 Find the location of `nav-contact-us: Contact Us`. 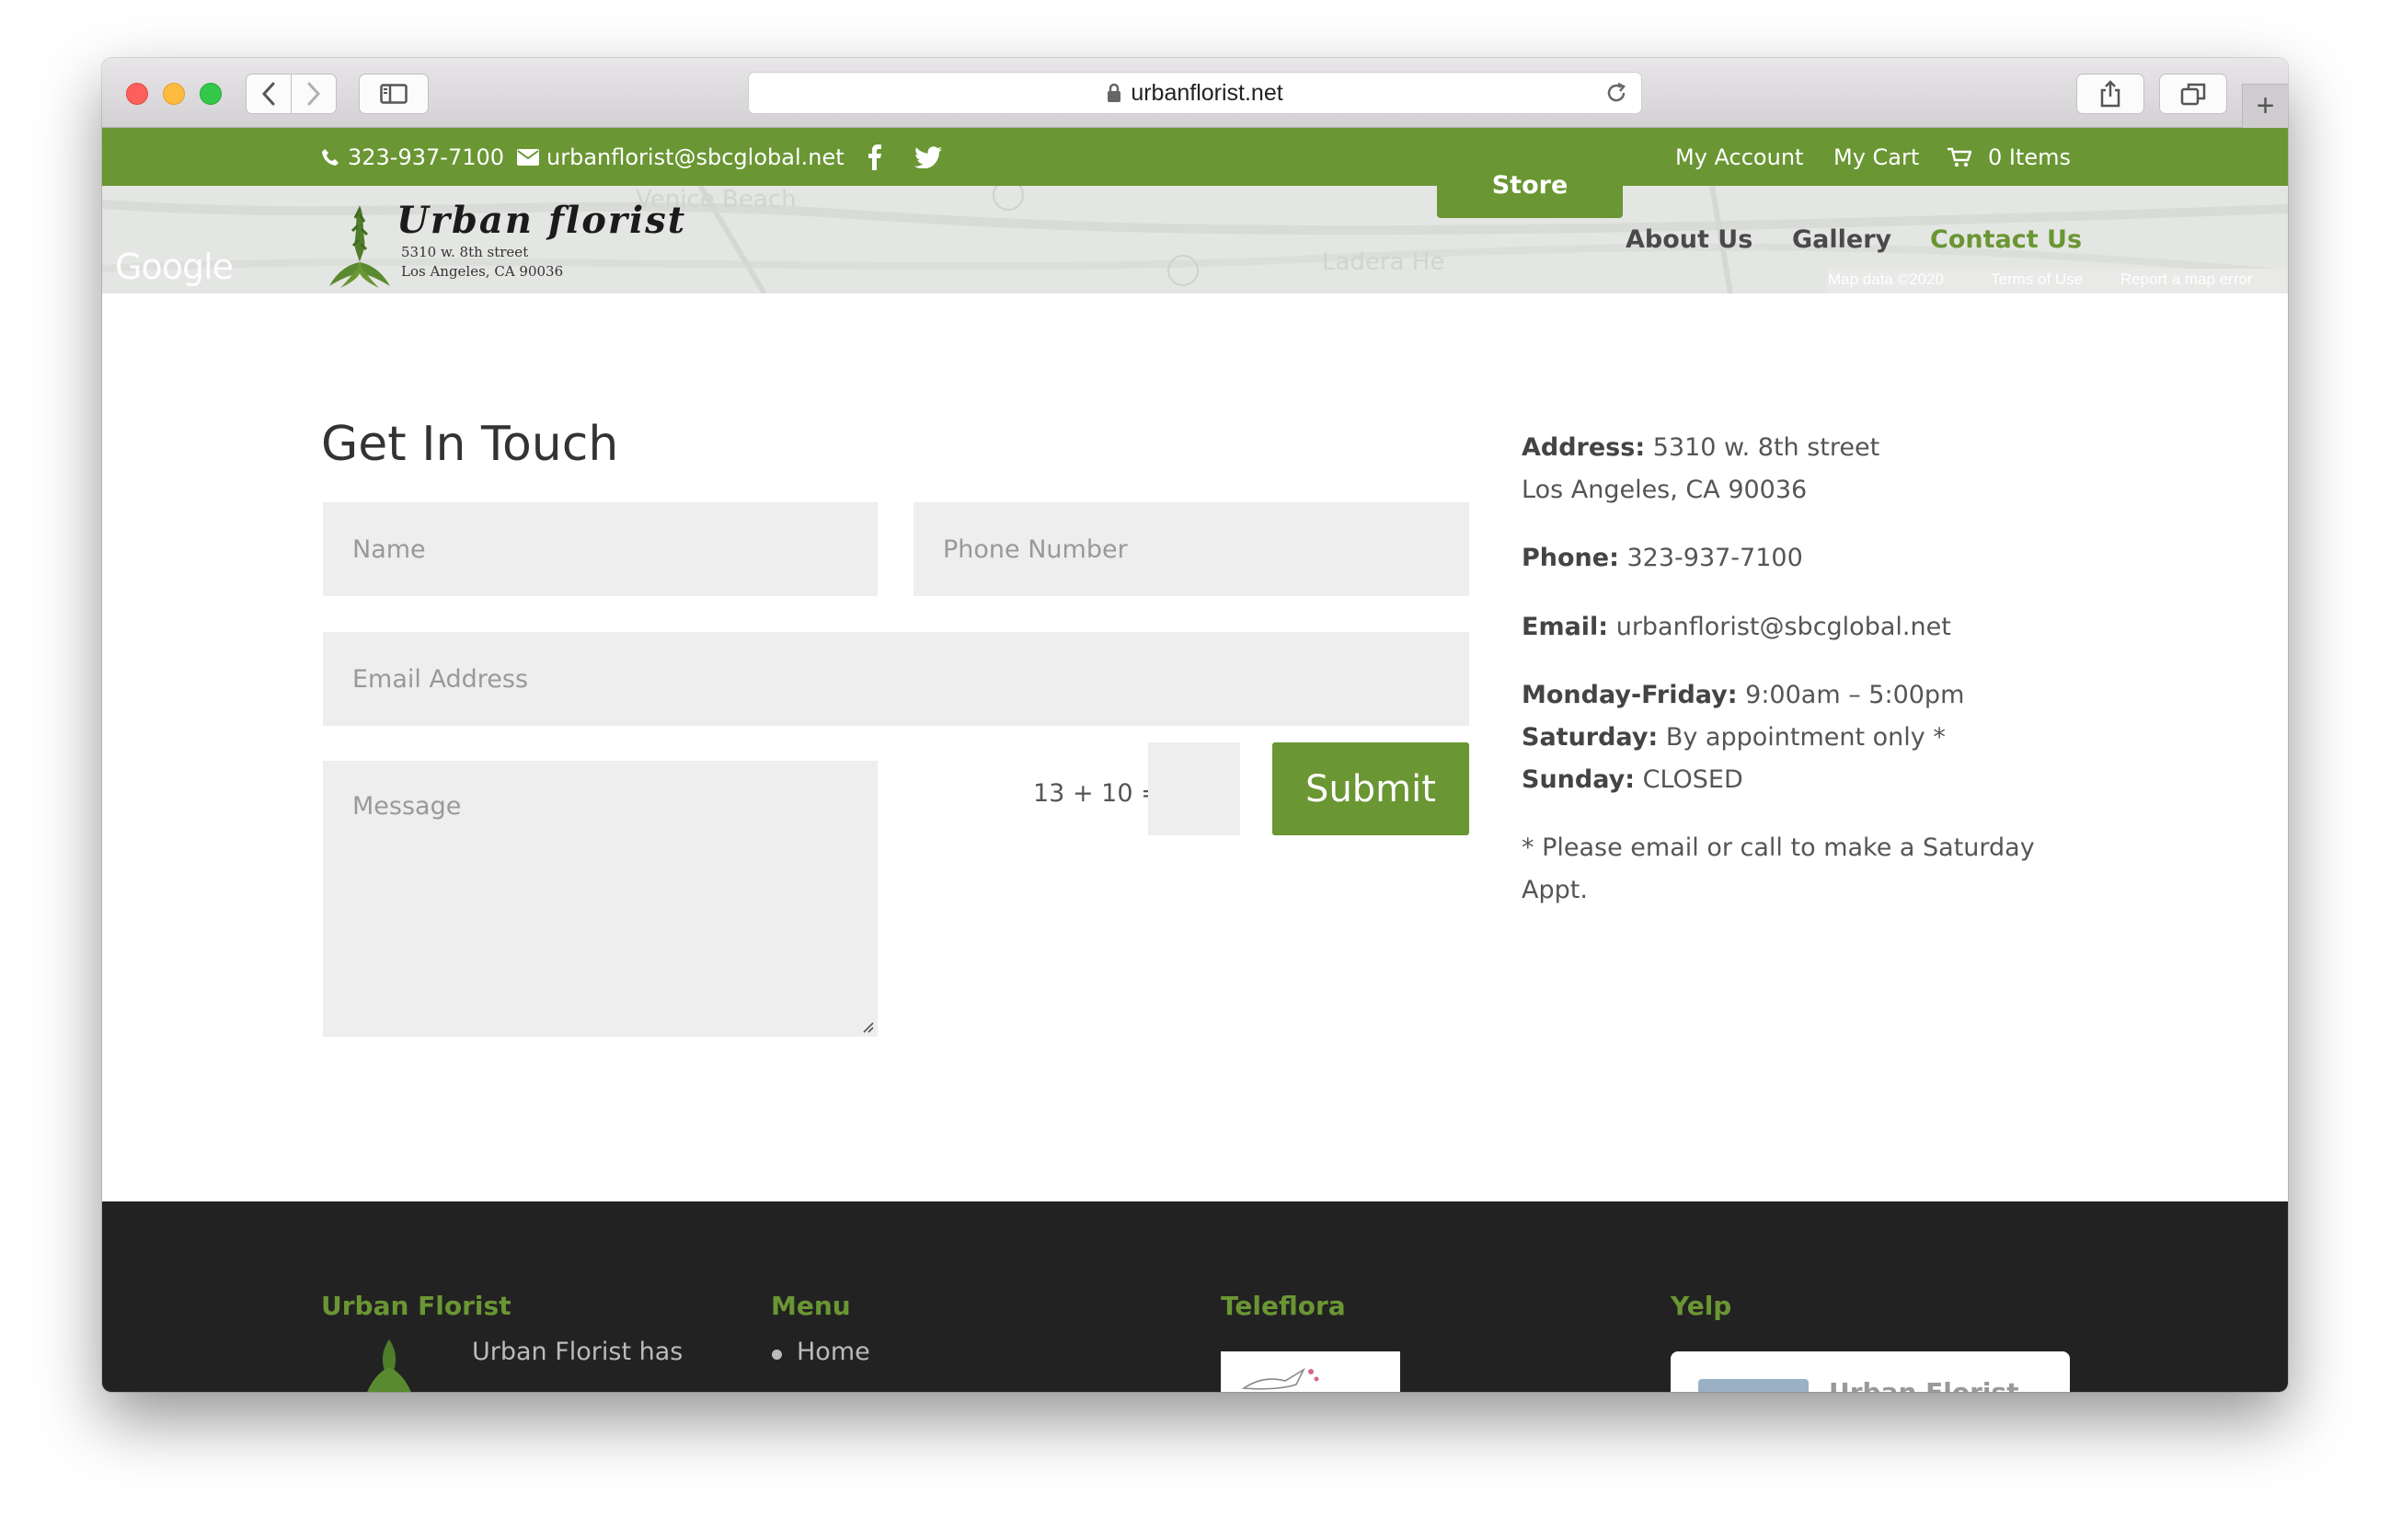

nav-contact-us: Contact Us is located at coordinates (2006, 239).